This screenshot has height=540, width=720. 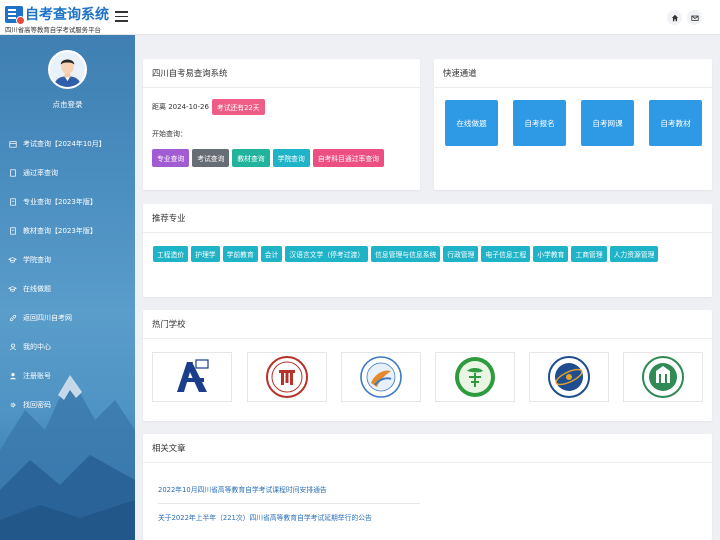 I want to click on college-query-button: 学院查询, so click(x=291, y=158).